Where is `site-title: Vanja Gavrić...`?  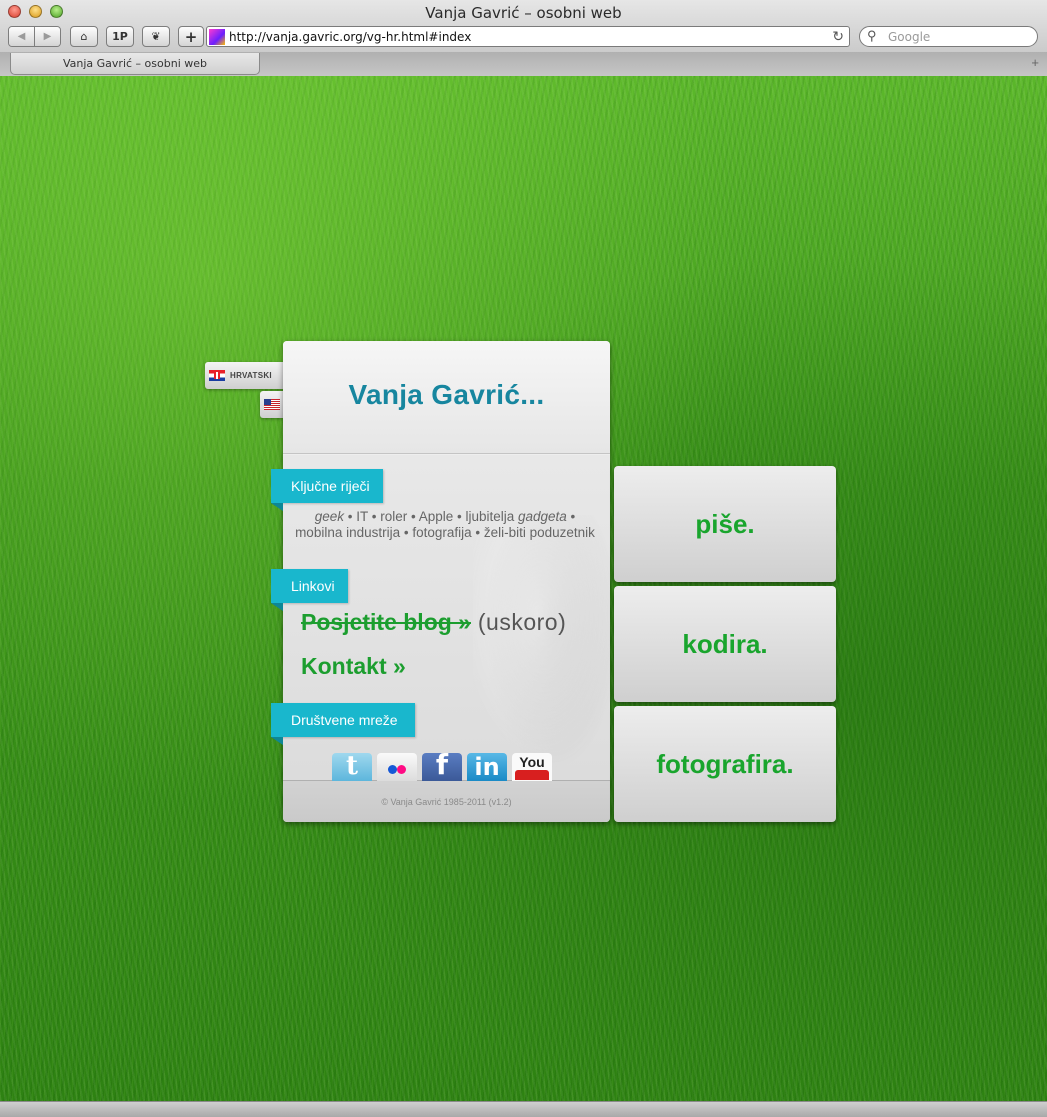 site-title: Vanja Gavrić... is located at coordinates (446, 394).